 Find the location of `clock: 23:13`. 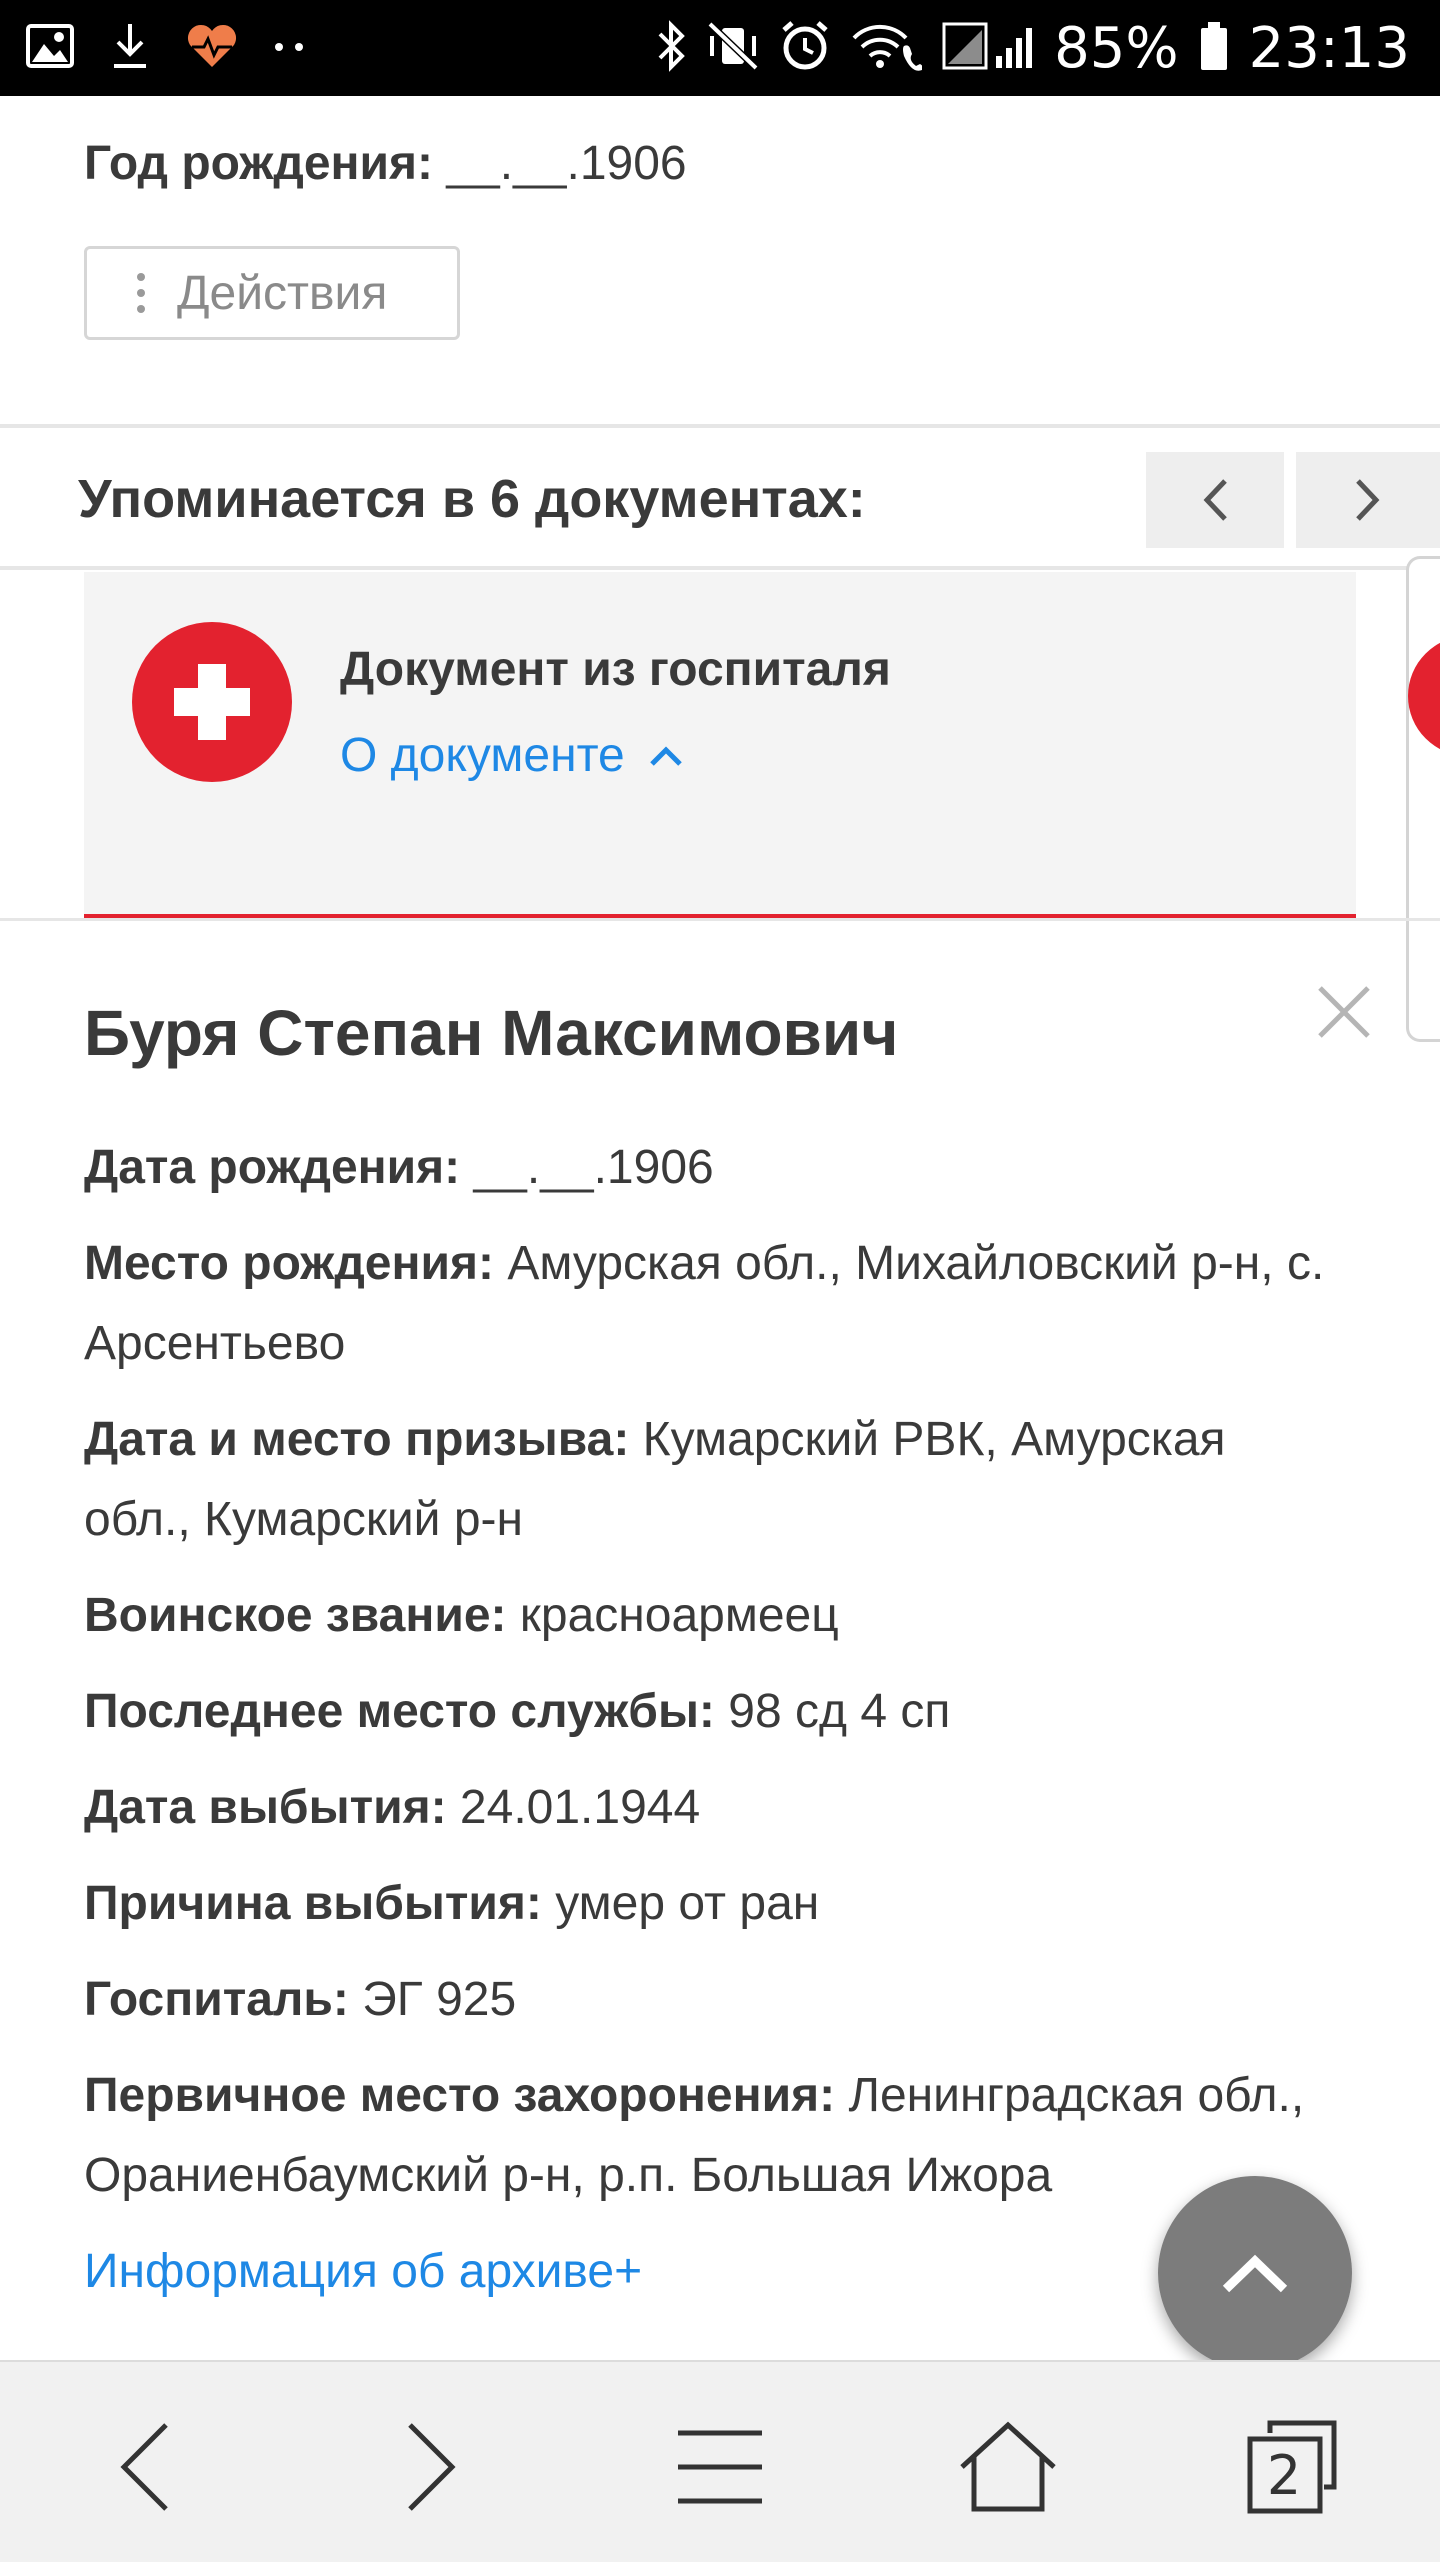

clock: 23:13 is located at coordinates (1329, 48).